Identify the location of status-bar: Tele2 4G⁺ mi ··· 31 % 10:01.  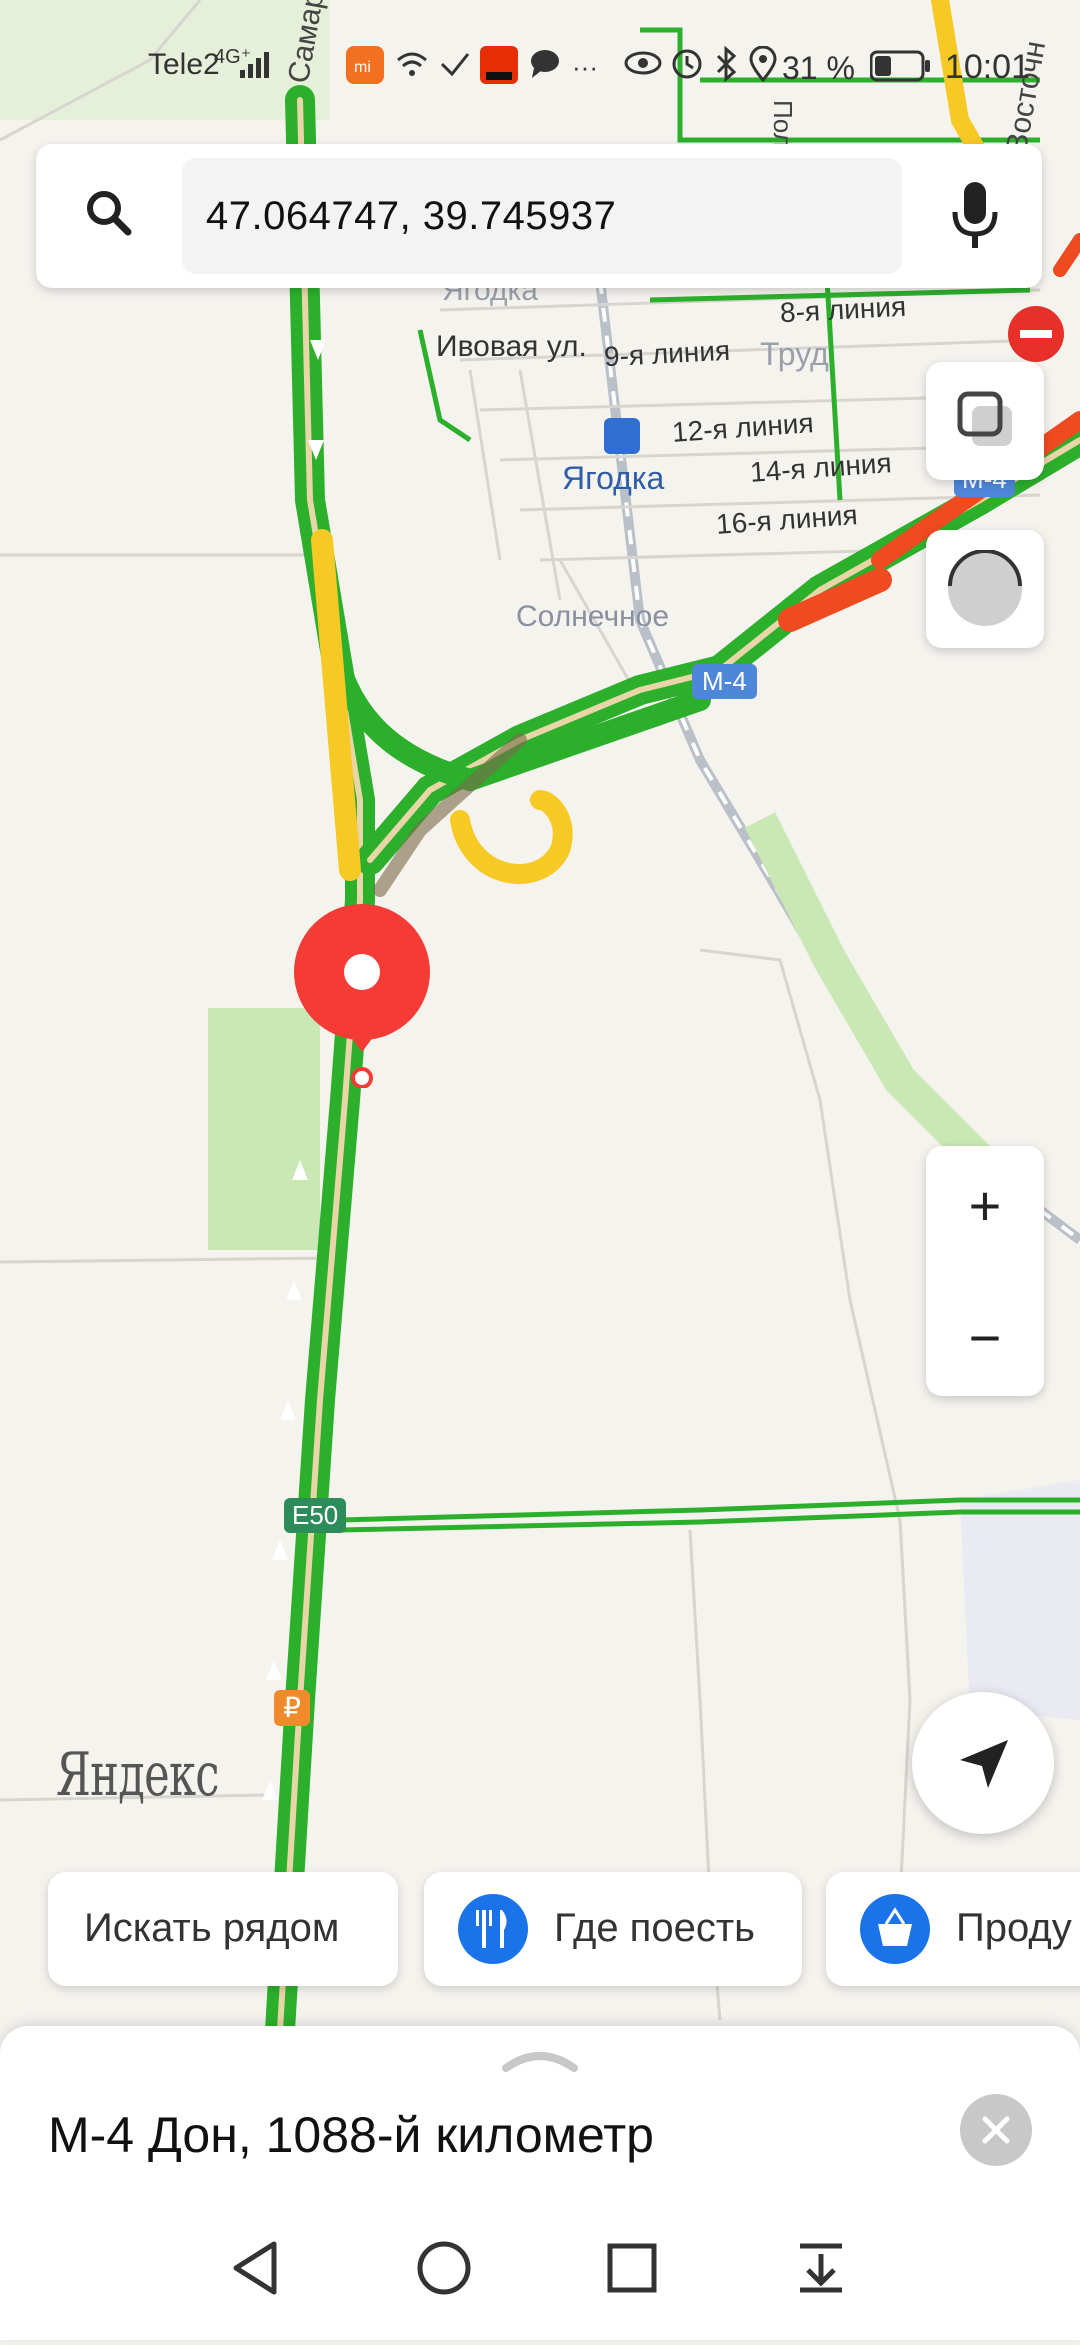
(540, 65).